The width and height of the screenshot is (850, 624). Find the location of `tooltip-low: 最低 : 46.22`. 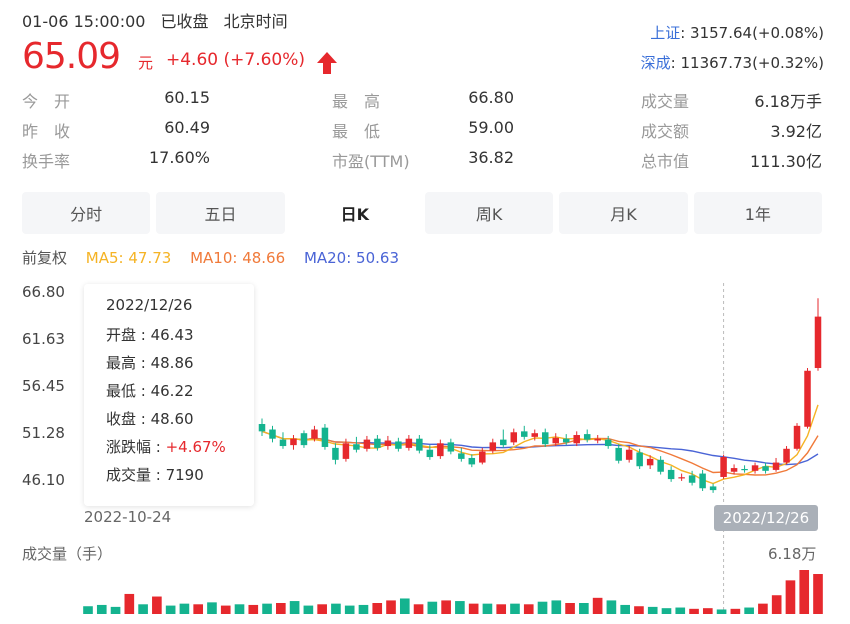

tooltip-low: 最低 : 46.22 is located at coordinates (150, 391).